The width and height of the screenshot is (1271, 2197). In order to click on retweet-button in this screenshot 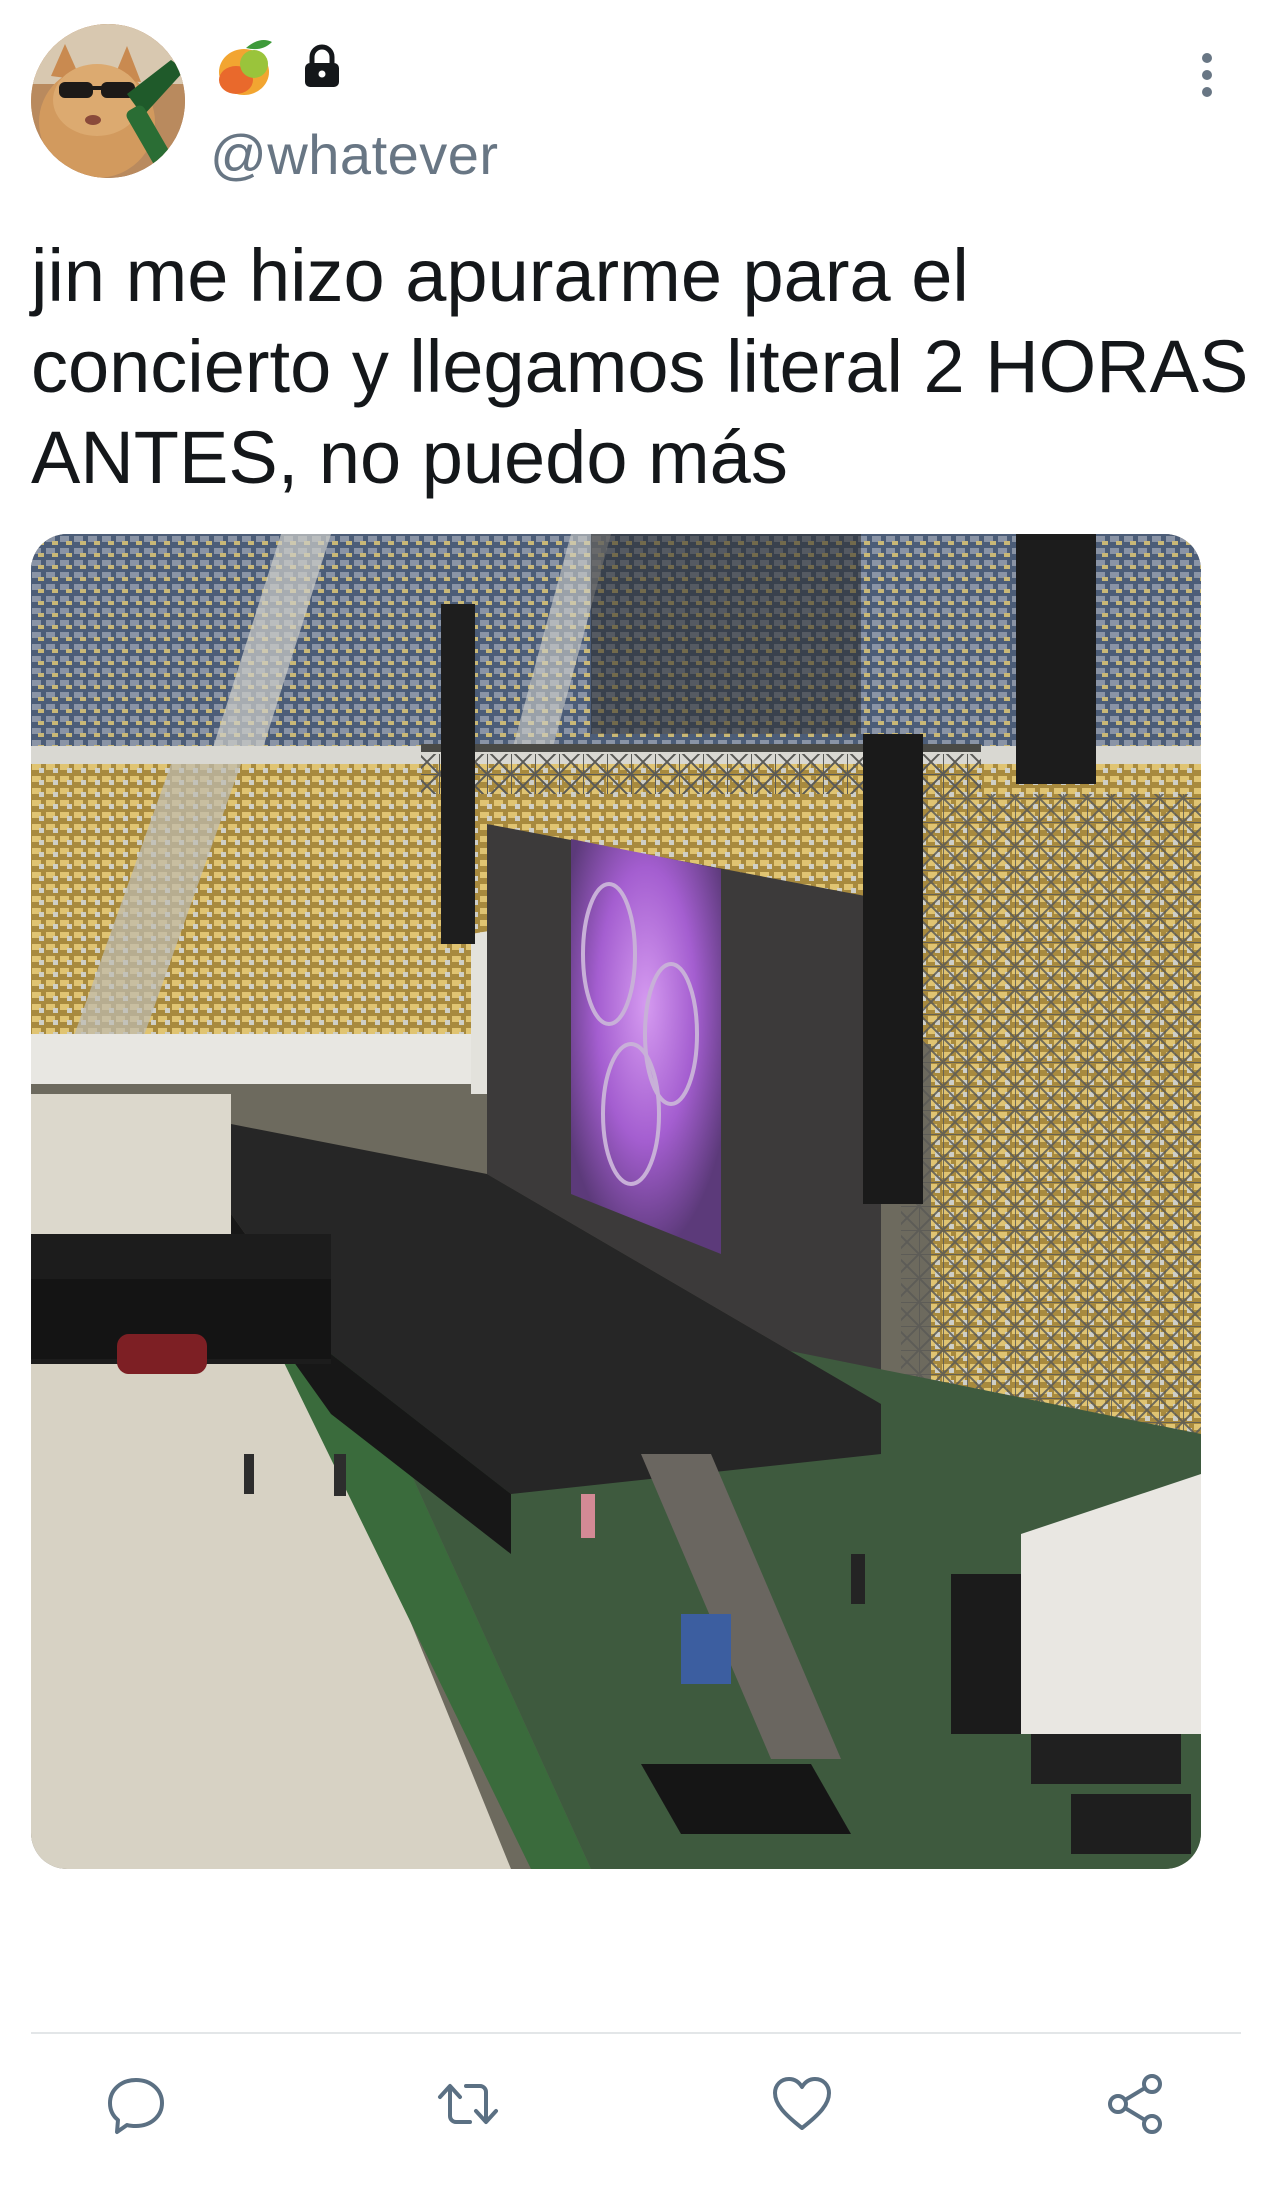, I will do `click(468, 2104)`.